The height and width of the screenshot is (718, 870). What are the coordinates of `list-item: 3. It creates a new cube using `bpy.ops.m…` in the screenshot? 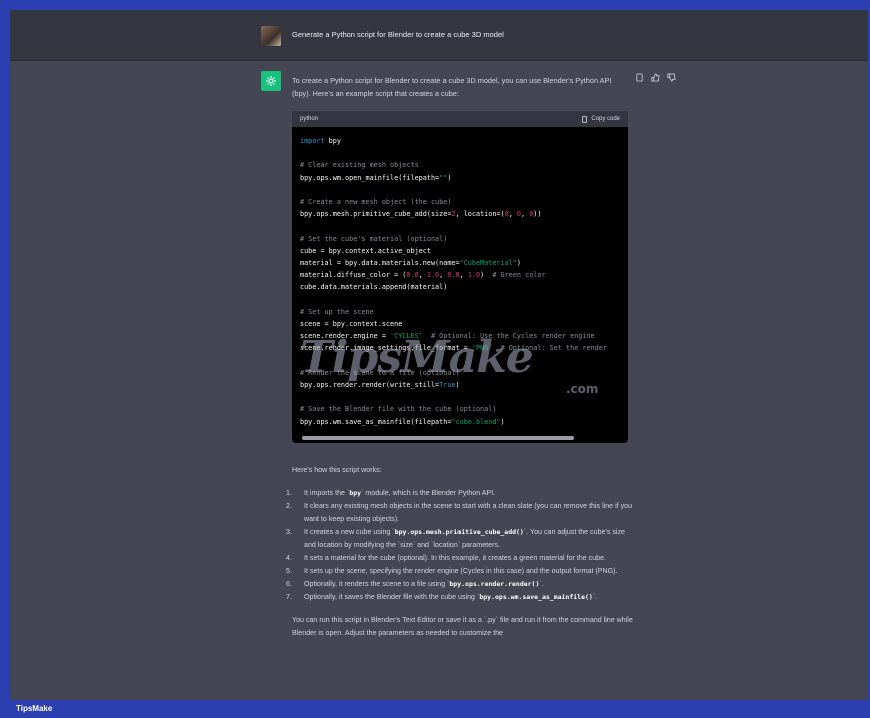 It's located at (455, 538).